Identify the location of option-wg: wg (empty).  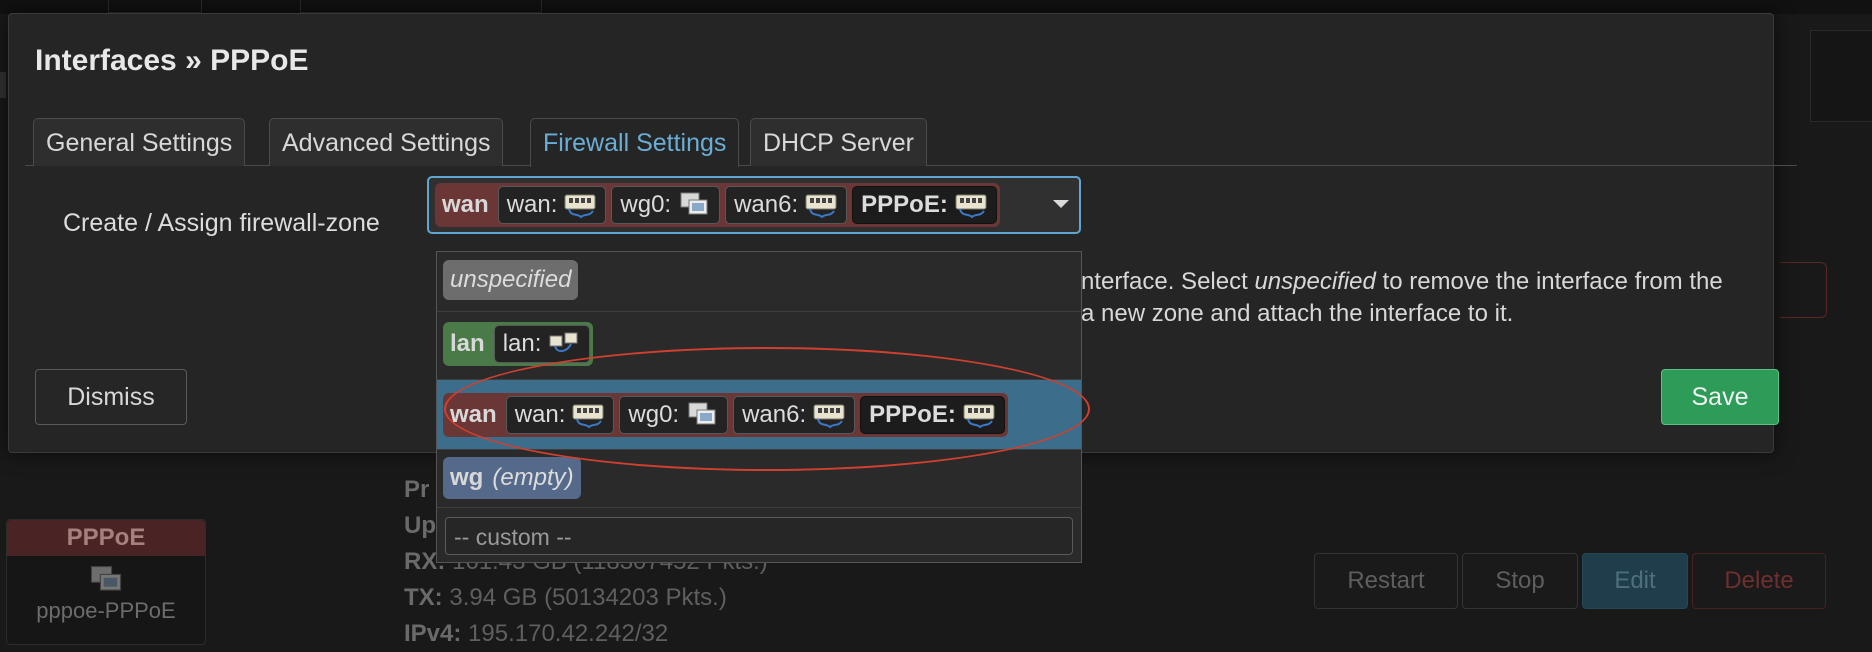
(759, 479).